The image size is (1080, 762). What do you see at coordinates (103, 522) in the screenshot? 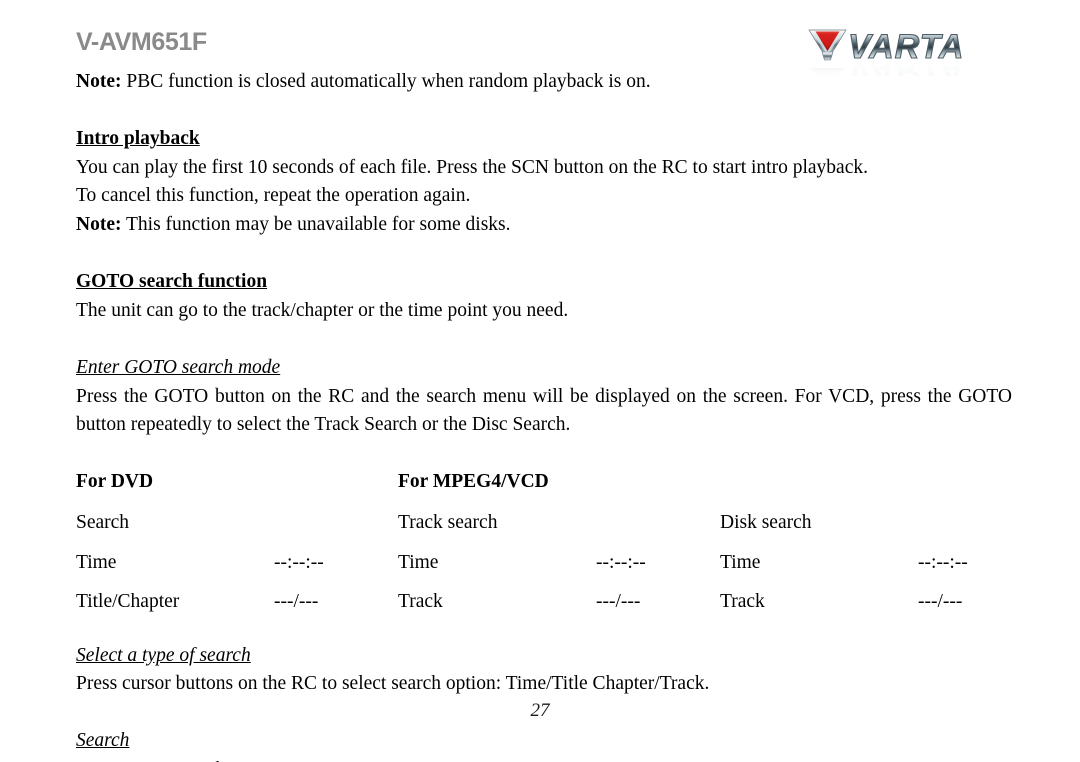
I see `subheader-search: Search` at bounding box center [103, 522].